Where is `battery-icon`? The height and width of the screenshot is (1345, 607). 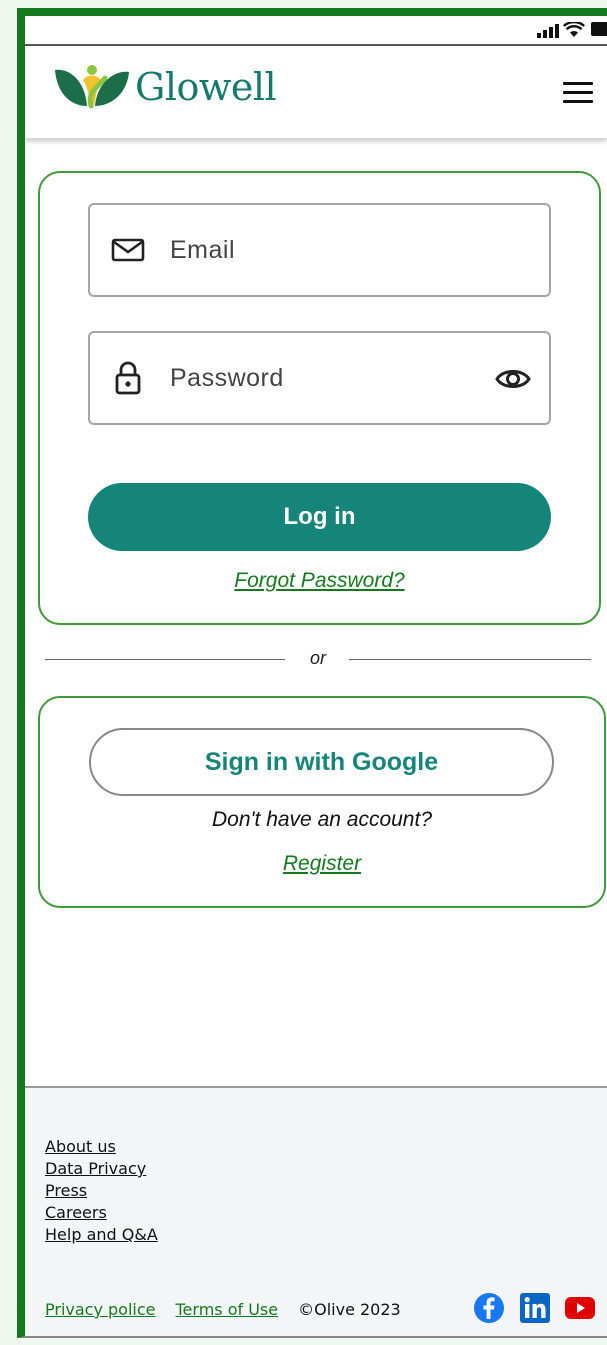
battery-icon is located at coordinates (599, 29).